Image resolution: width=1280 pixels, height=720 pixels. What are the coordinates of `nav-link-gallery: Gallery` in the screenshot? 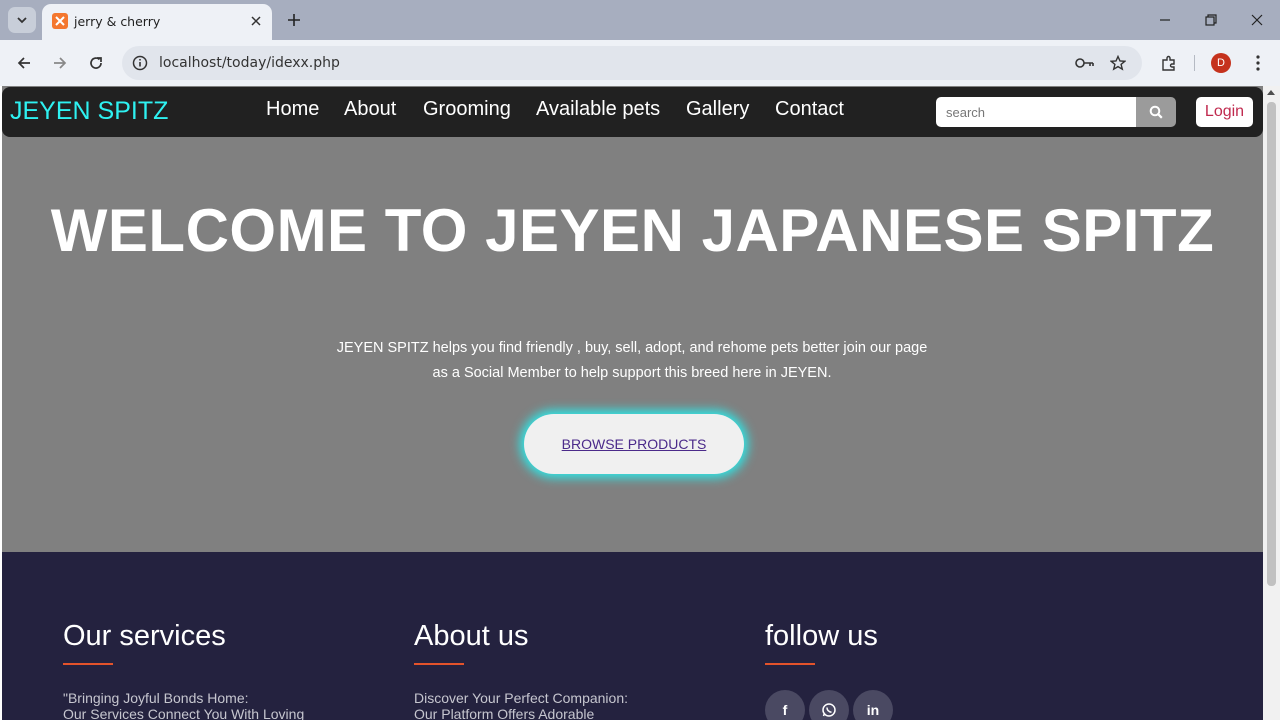 It's located at (717, 109).